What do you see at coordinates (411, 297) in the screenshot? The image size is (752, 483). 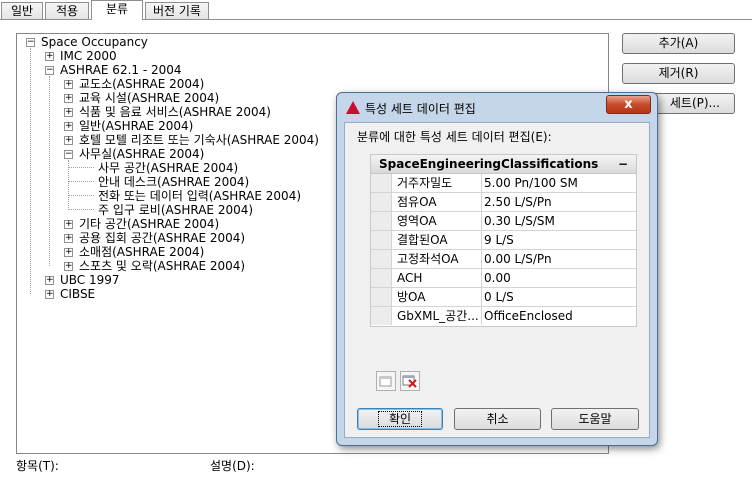 I see `property-name: 방OA` at bounding box center [411, 297].